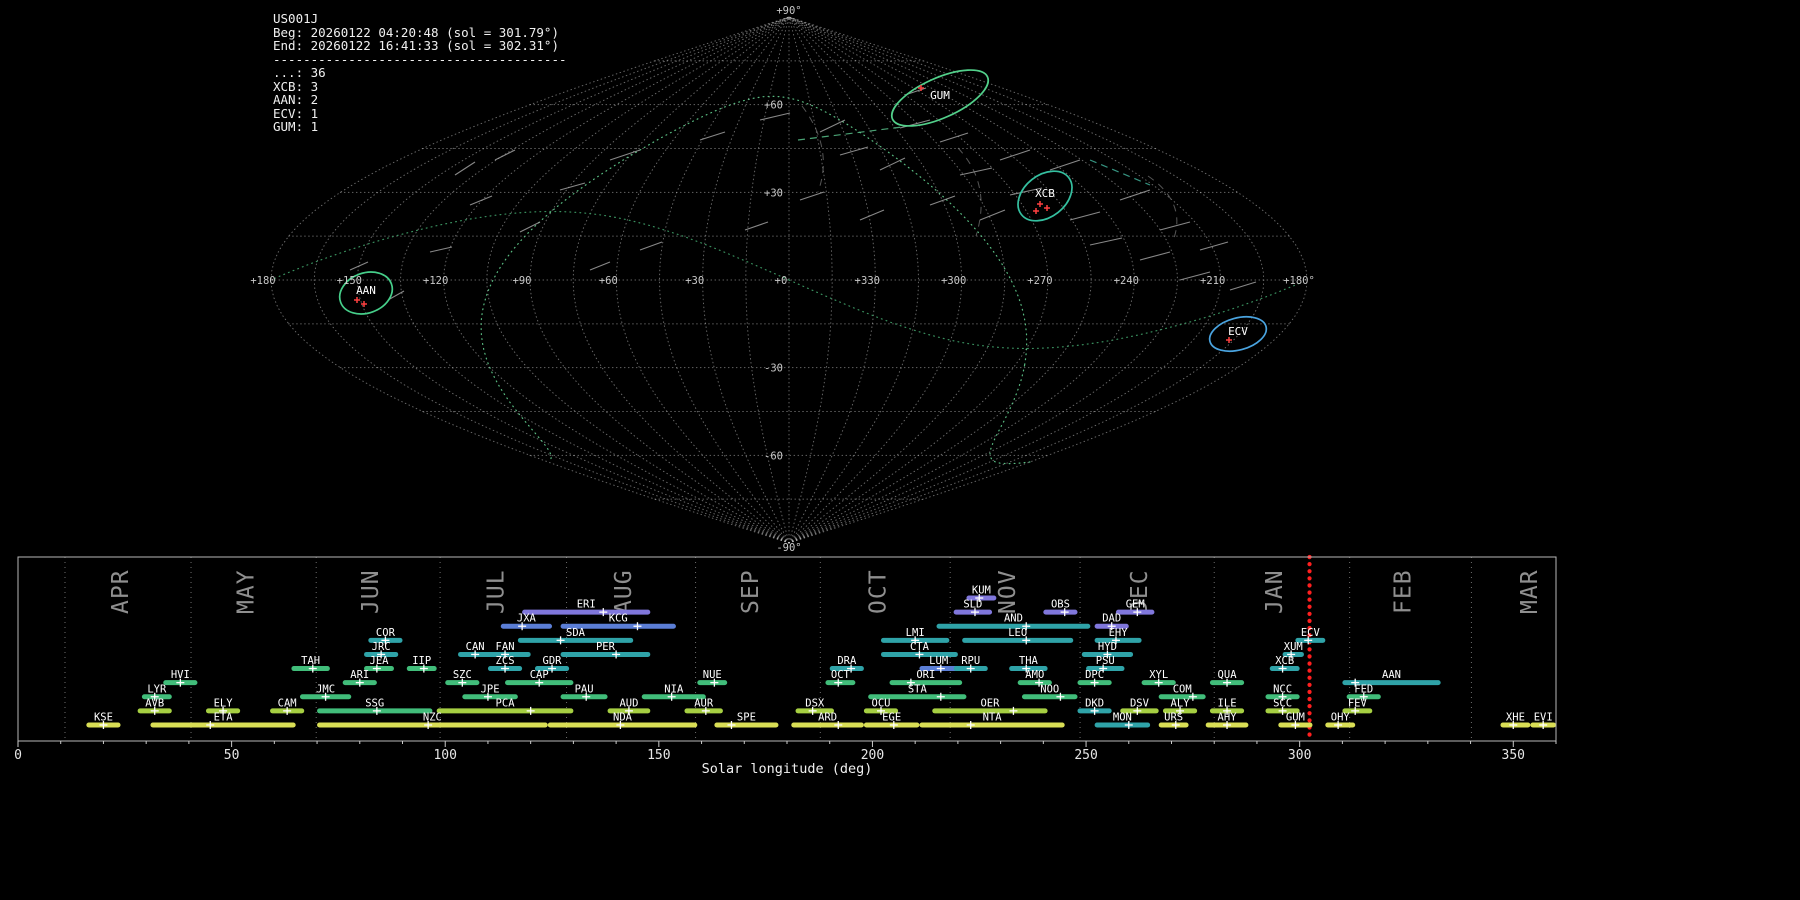 The height and width of the screenshot is (900, 1800). Describe the element at coordinates (462, 675) in the screenshot. I see `shower-label-SZC: SZC` at that location.